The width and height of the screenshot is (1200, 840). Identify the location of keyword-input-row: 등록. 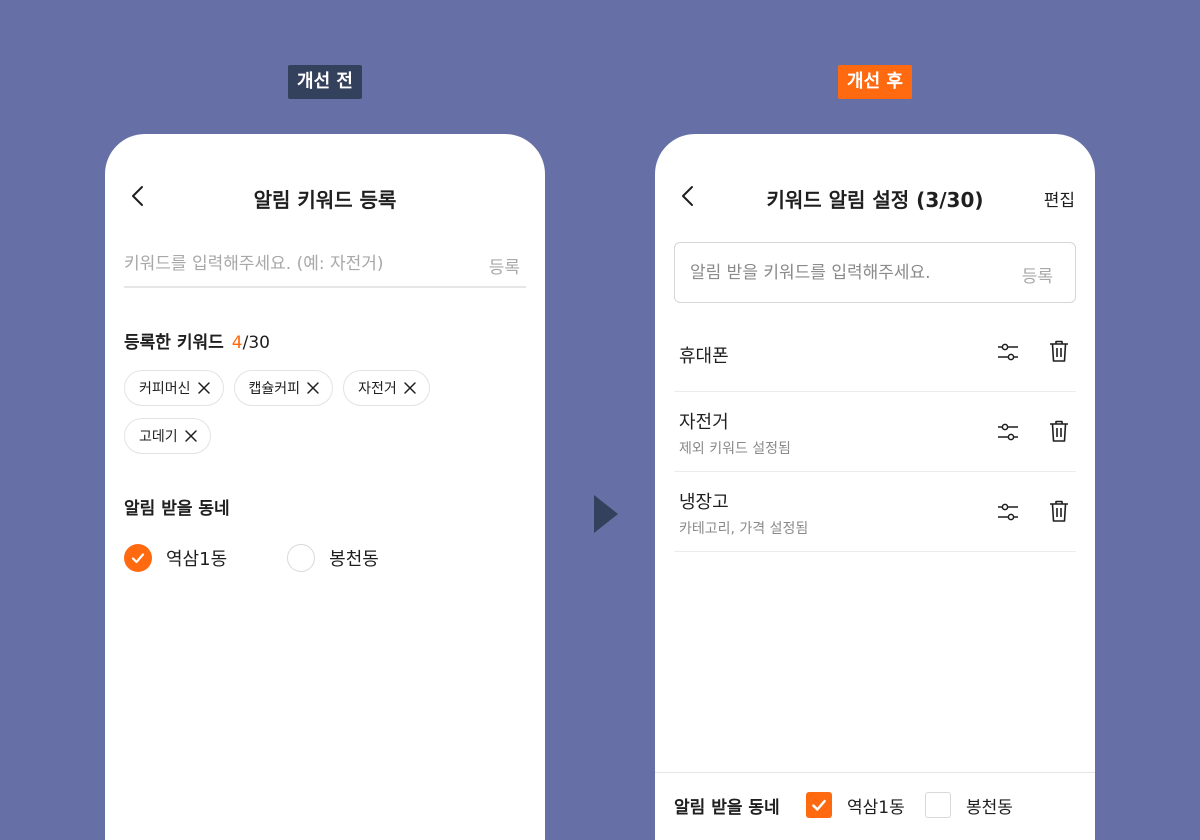
(325, 267).